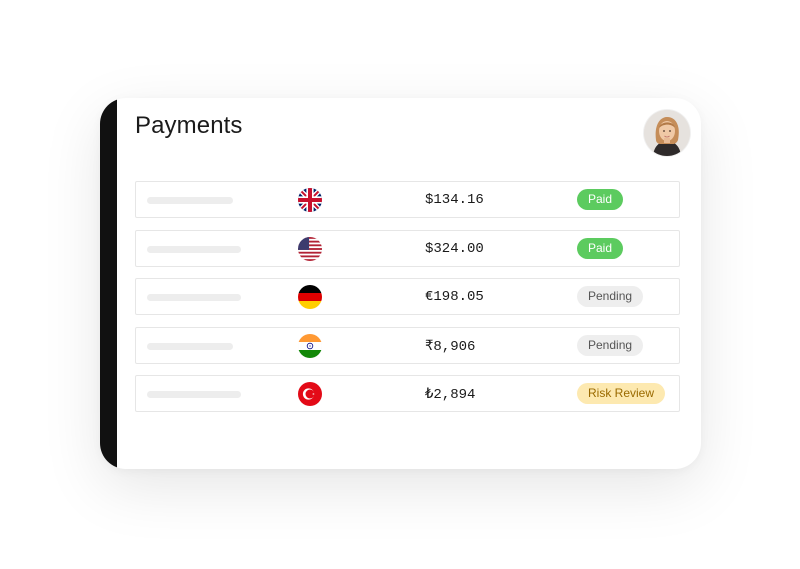 This screenshot has width=800, height=569. Describe the element at coordinates (621, 393) in the screenshot. I see `status-badge: Risk Review` at that location.